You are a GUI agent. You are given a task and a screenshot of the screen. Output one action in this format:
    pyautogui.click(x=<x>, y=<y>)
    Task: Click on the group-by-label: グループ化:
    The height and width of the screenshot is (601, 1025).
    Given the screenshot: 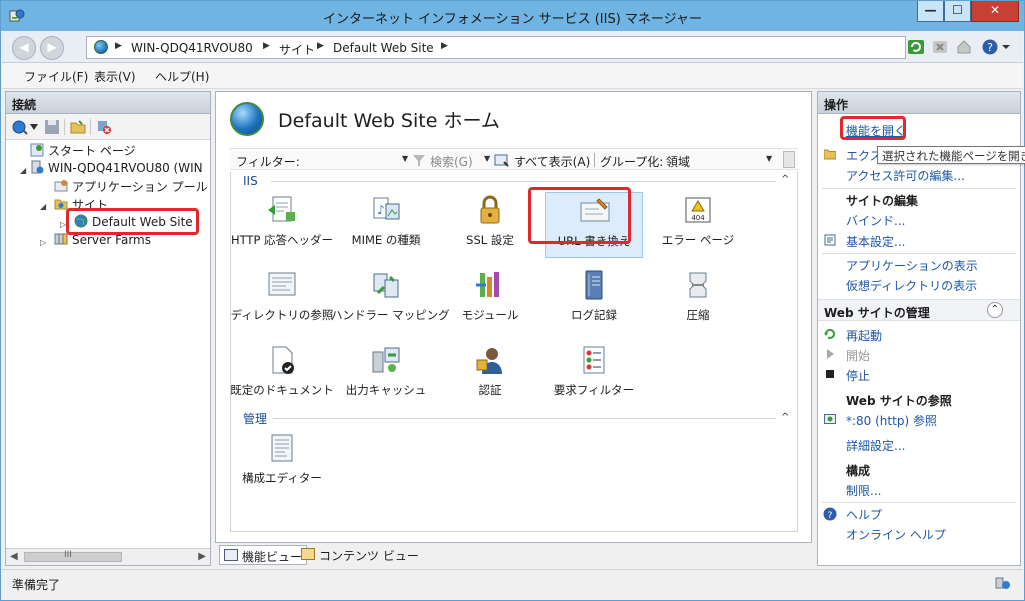 What is the action you would take?
    pyautogui.click(x=632, y=162)
    